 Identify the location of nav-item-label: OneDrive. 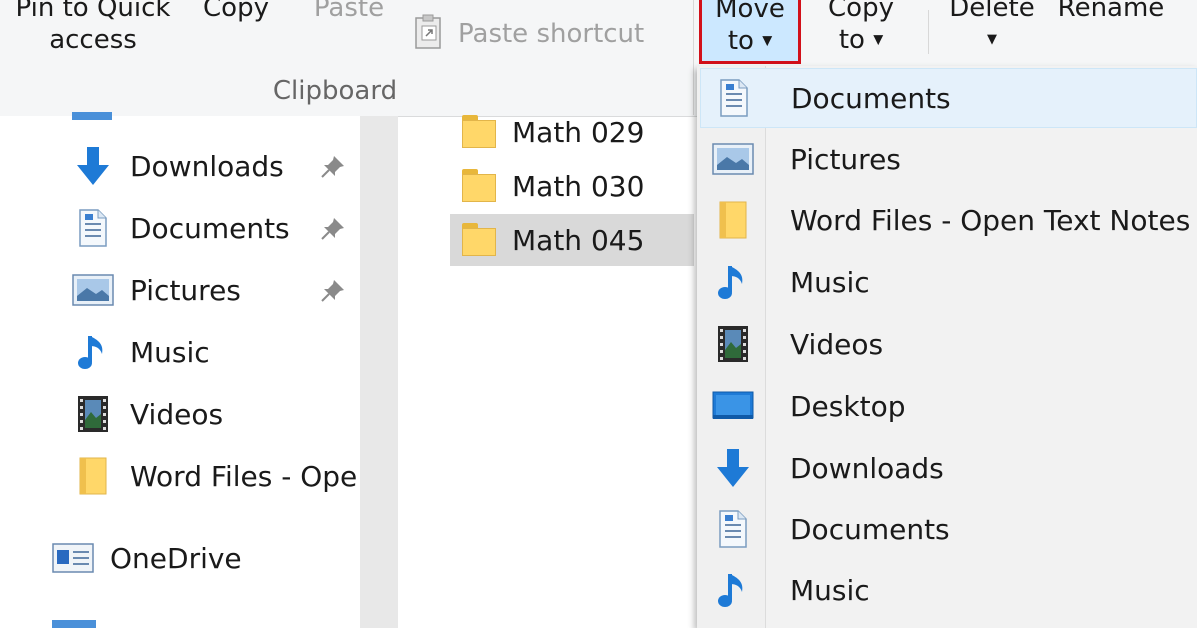
(176, 558).